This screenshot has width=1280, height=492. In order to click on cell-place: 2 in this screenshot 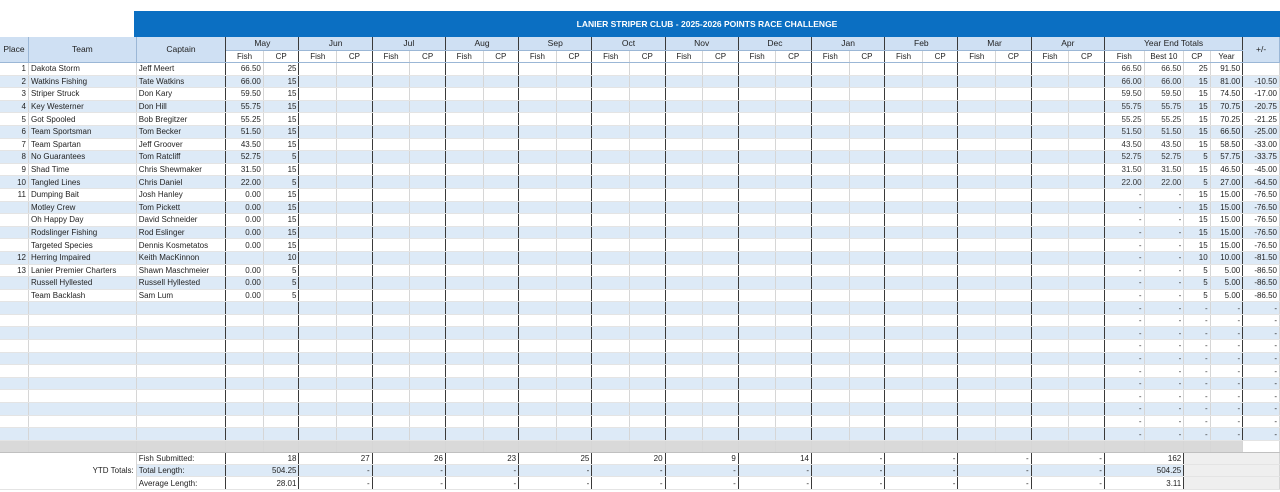, I will do `click(14, 82)`.